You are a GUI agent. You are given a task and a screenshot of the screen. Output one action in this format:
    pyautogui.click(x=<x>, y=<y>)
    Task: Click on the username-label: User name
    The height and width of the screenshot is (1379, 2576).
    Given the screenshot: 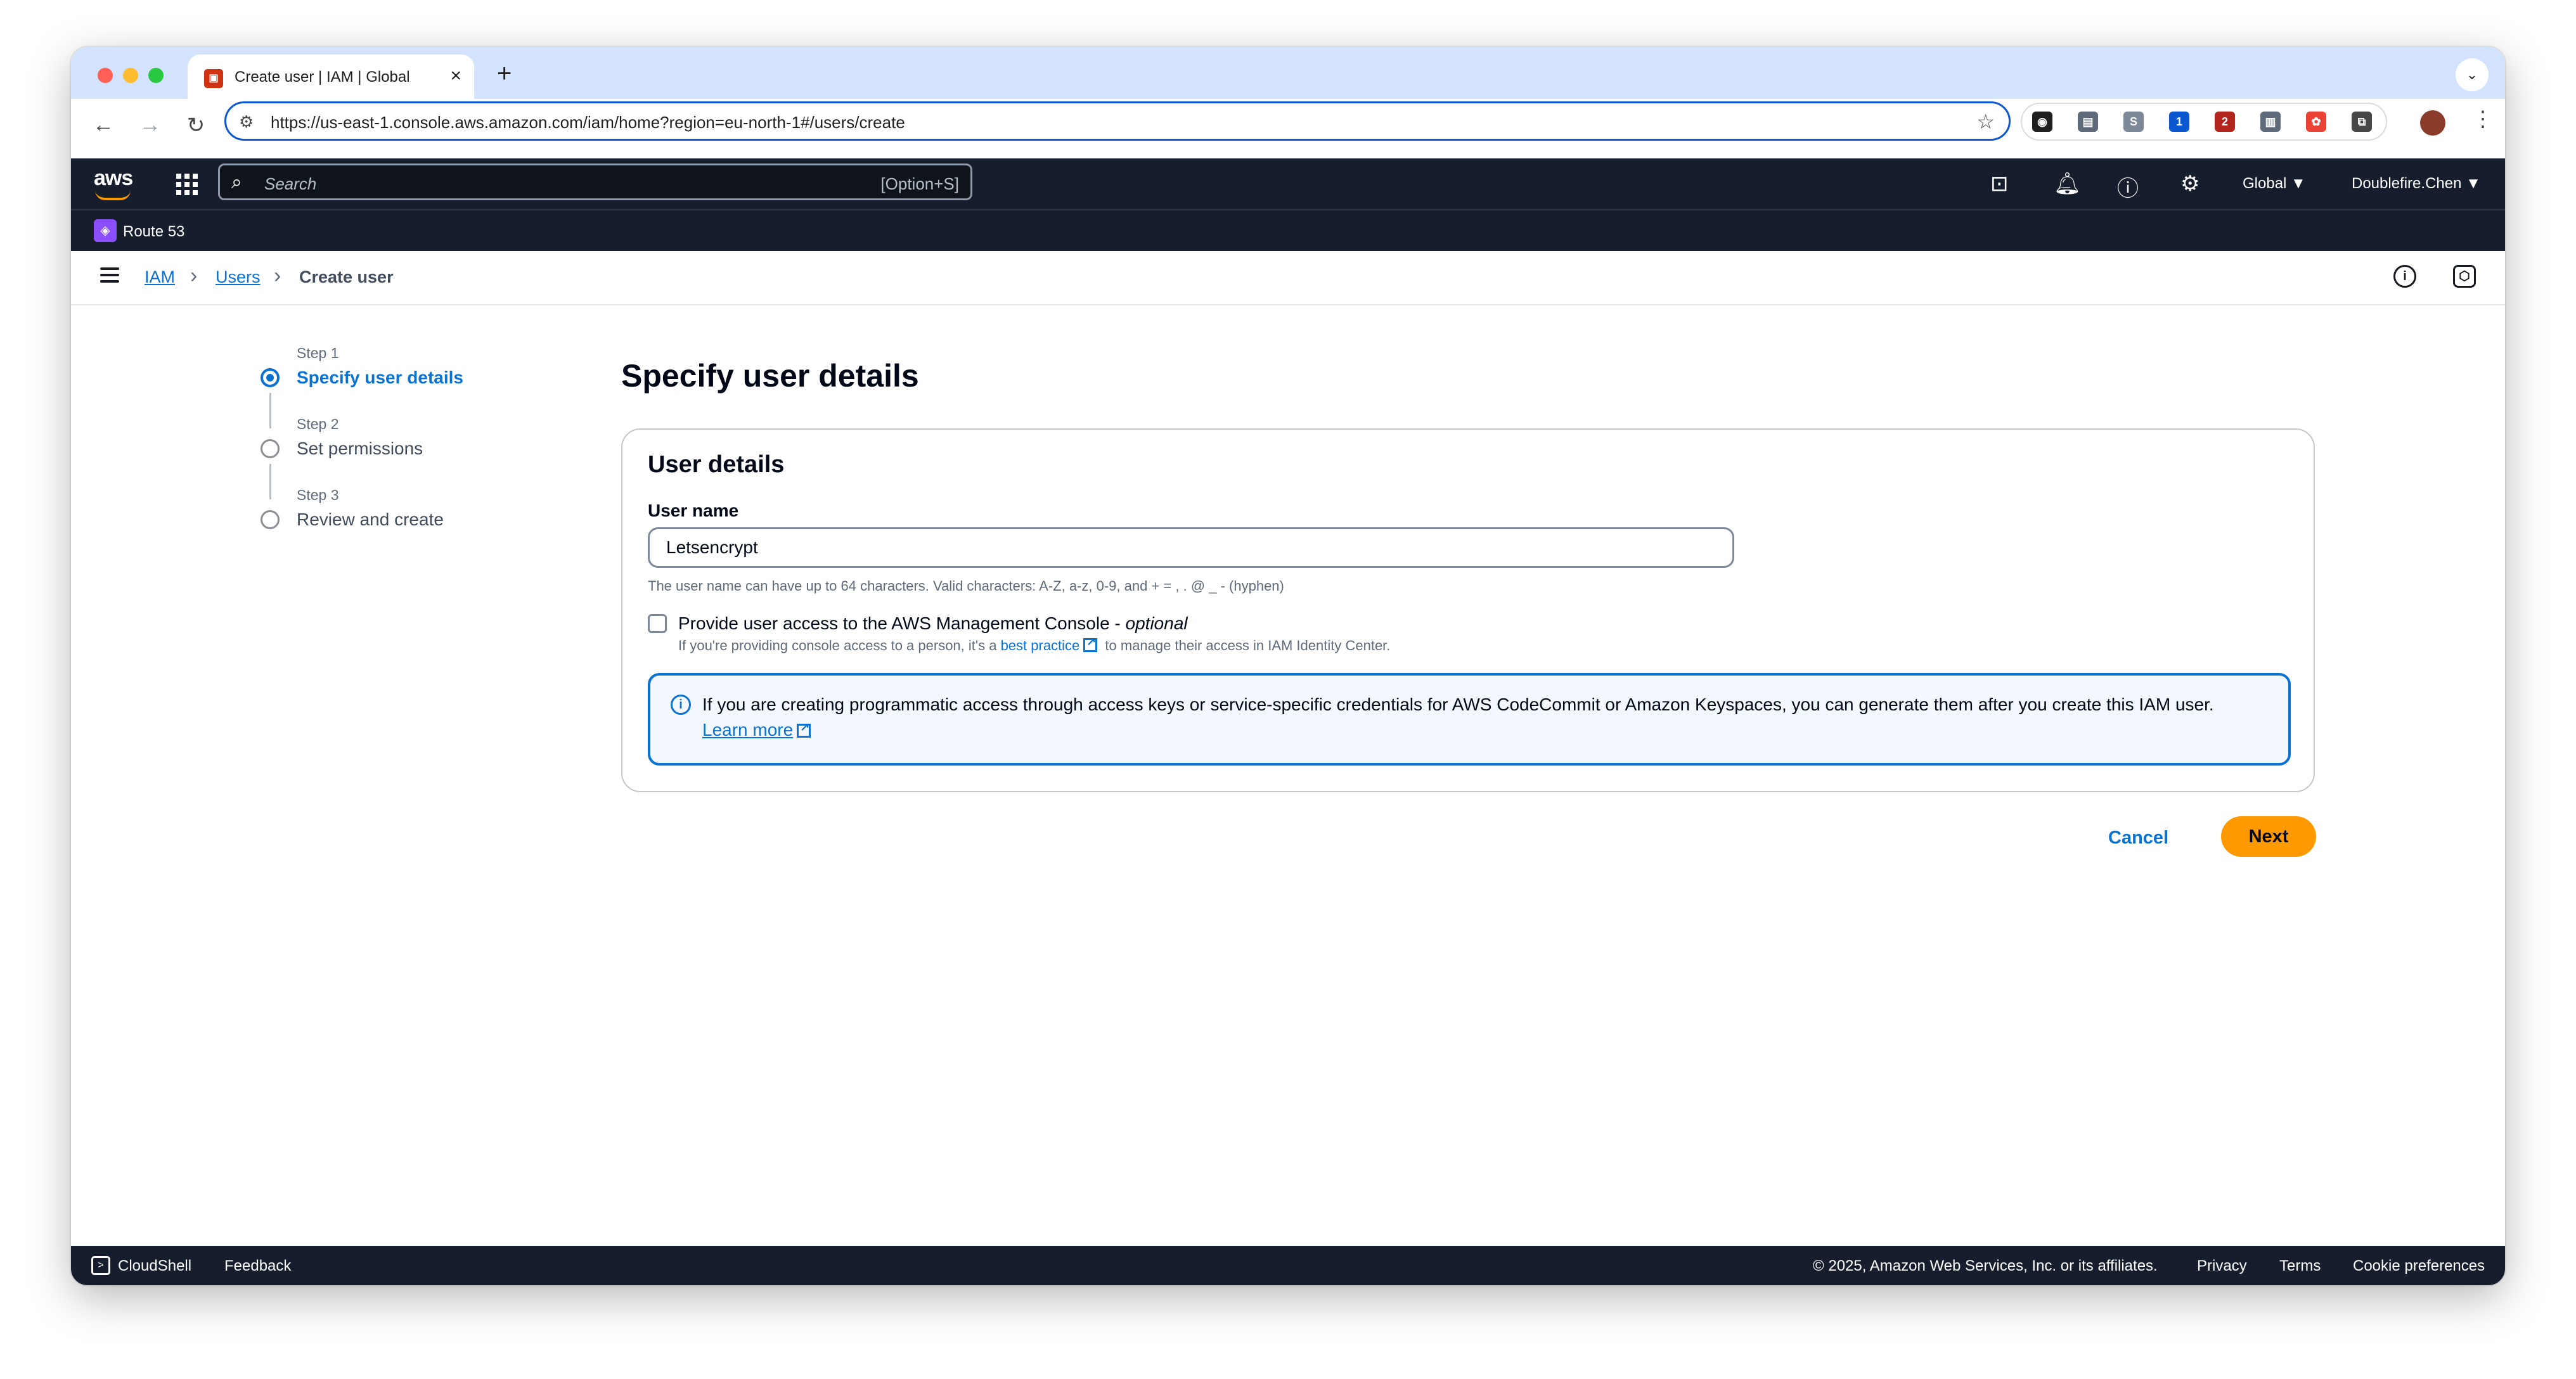 What is the action you would take?
    pyautogui.click(x=693, y=511)
    